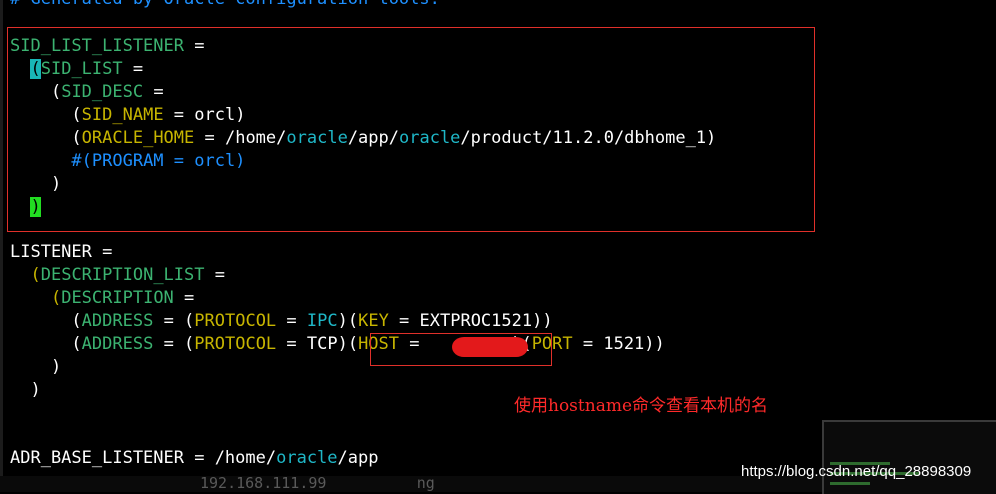 Image resolution: width=996 pixels, height=494 pixels. I want to click on ghost-text: 192.168.111.99 ng, so click(317, 483).